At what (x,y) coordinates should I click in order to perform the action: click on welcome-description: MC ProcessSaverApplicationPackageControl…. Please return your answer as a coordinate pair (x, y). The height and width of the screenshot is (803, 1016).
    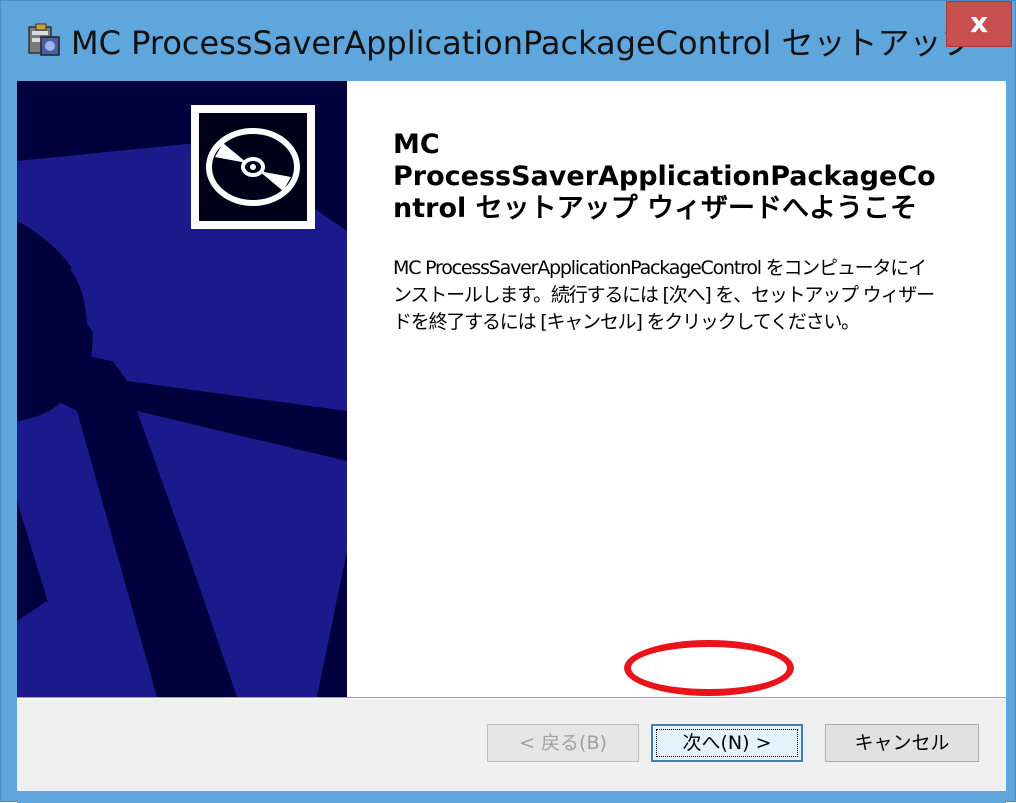
    Looking at the image, I should click on (693, 295).